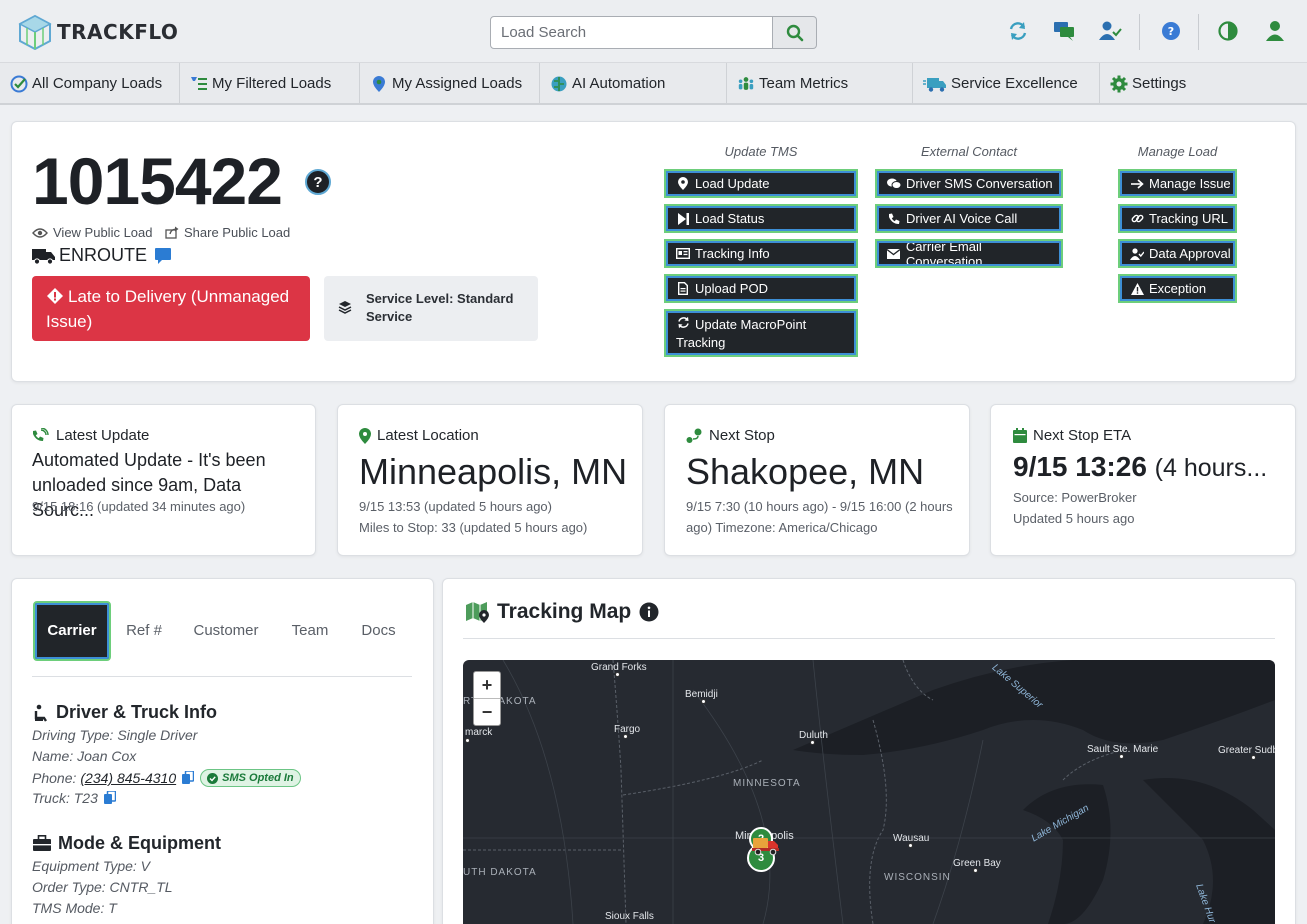 The image size is (1307, 924). What do you see at coordinates (969, 218) in the screenshot?
I see `driver-ai-voice-call-button: Driver AI Voice Call` at bounding box center [969, 218].